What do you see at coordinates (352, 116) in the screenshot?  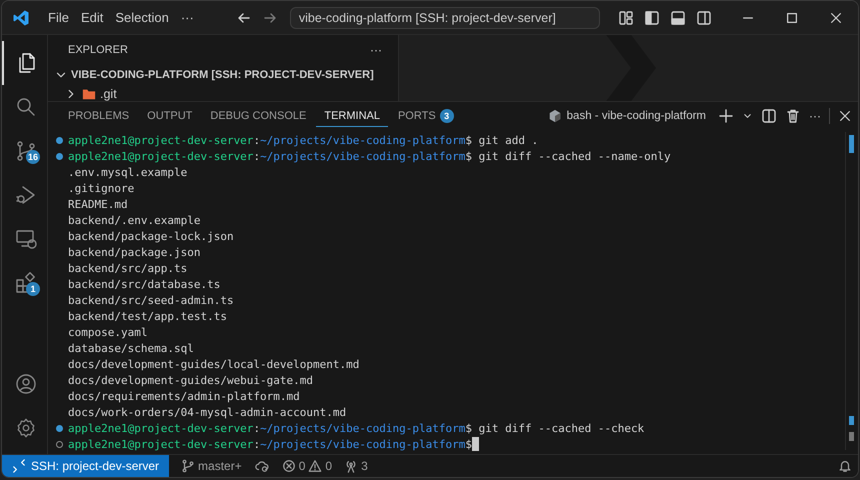 I see `panel-tab: TERMINAL` at bounding box center [352, 116].